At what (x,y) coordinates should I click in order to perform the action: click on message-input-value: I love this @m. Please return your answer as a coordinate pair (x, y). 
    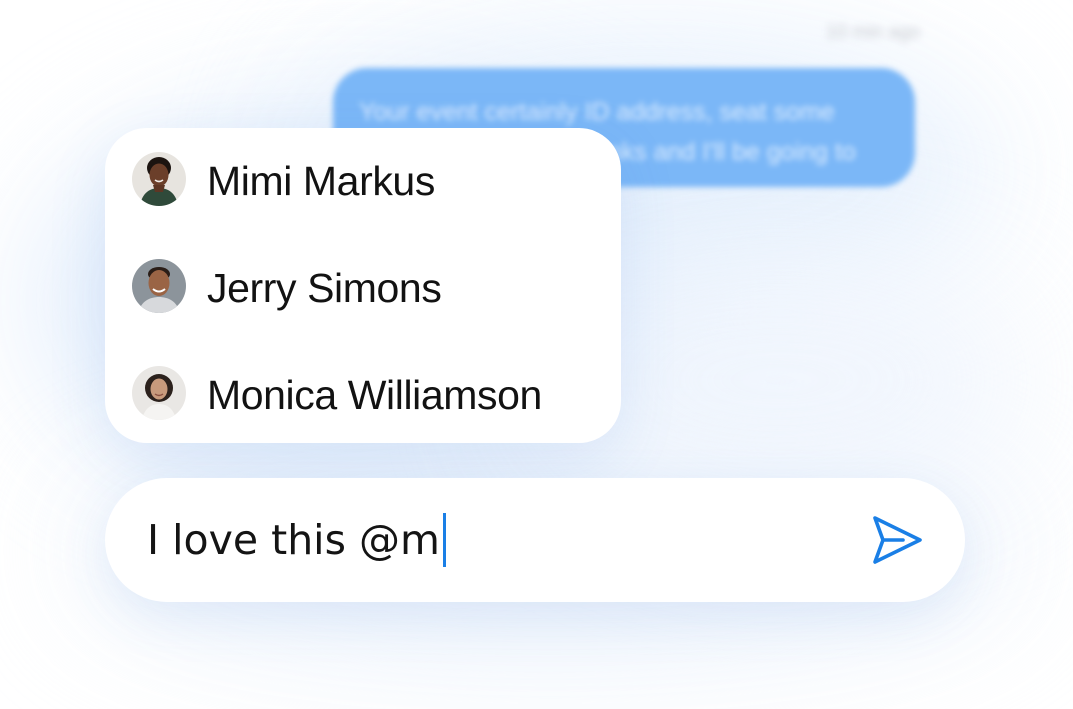
    Looking at the image, I should click on (293, 540).